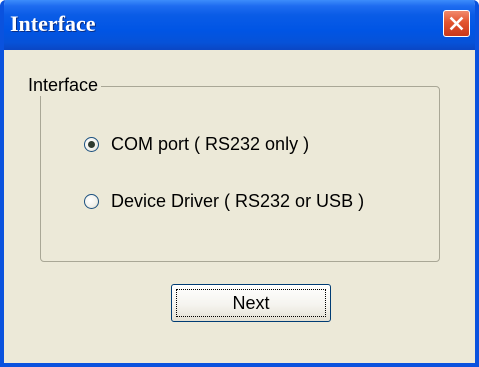 The height and width of the screenshot is (367, 479). What do you see at coordinates (64, 85) in the screenshot?
I see `groupbox-legend: Interface` at bounding box center [64, 85].